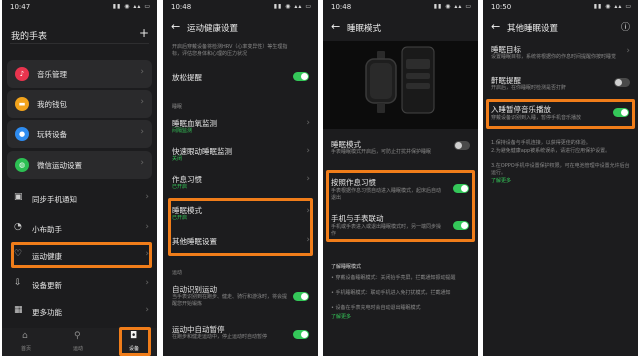  I want to click on nav-sport-label: 运动, so click(78, 349).